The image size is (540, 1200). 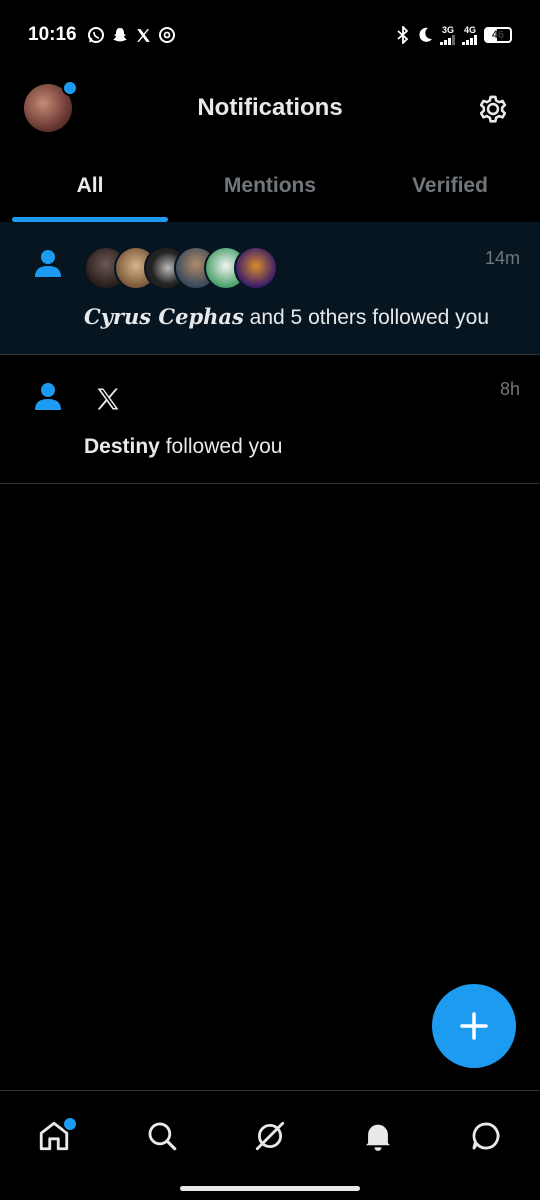 I want to click on notification-message: and 5 others followed you, so click(x=366, y=317).